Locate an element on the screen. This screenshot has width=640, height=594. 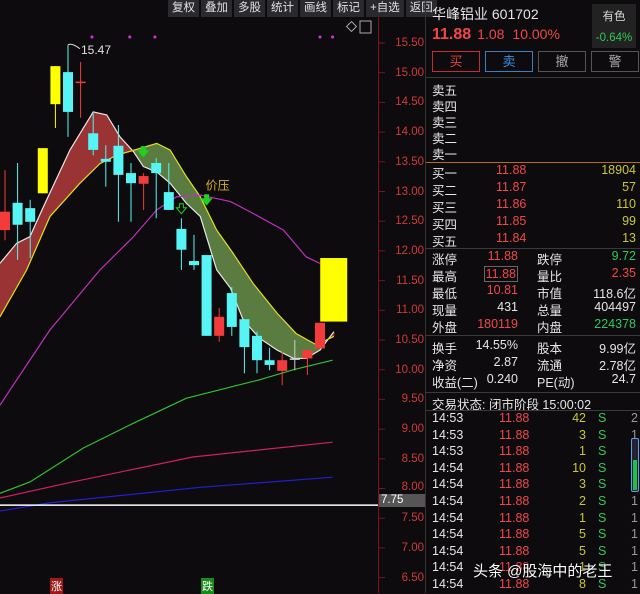
toolbar-button: +自选 is located at coordinates (385, 8).